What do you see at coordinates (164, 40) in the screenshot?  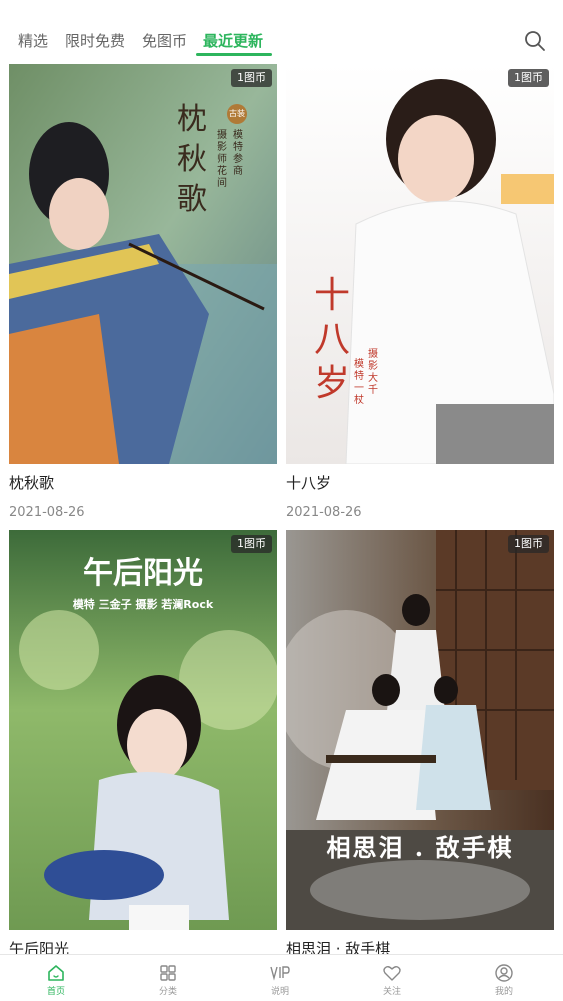 I see `tab-no-coin: 免图币` at bounding box center [164, 40].